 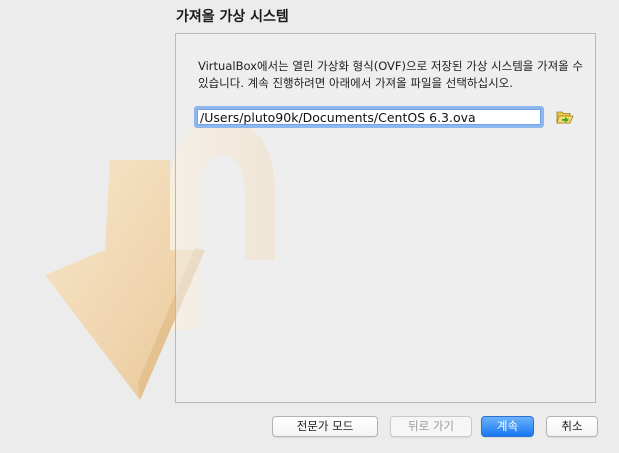 I want to click on page-title: 가져올 가상 시스템, so click(x=232, y=17).